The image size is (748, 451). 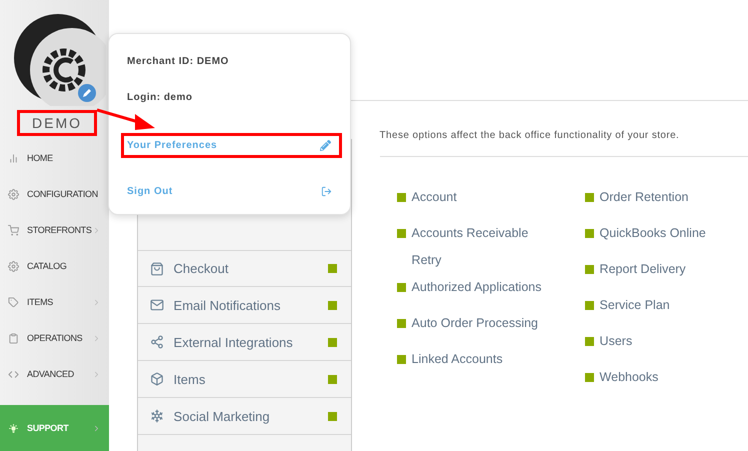 What do you see at coordinates (653, 233) in the screenshot?
I see `settings-link: QuickBooks Online` at bounding box center [653, 233].